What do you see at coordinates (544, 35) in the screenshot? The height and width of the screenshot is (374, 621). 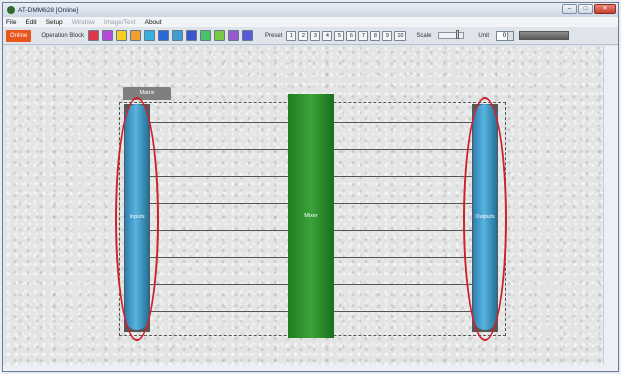 I see `level-meter-bar` at bounding box center [544, 35].